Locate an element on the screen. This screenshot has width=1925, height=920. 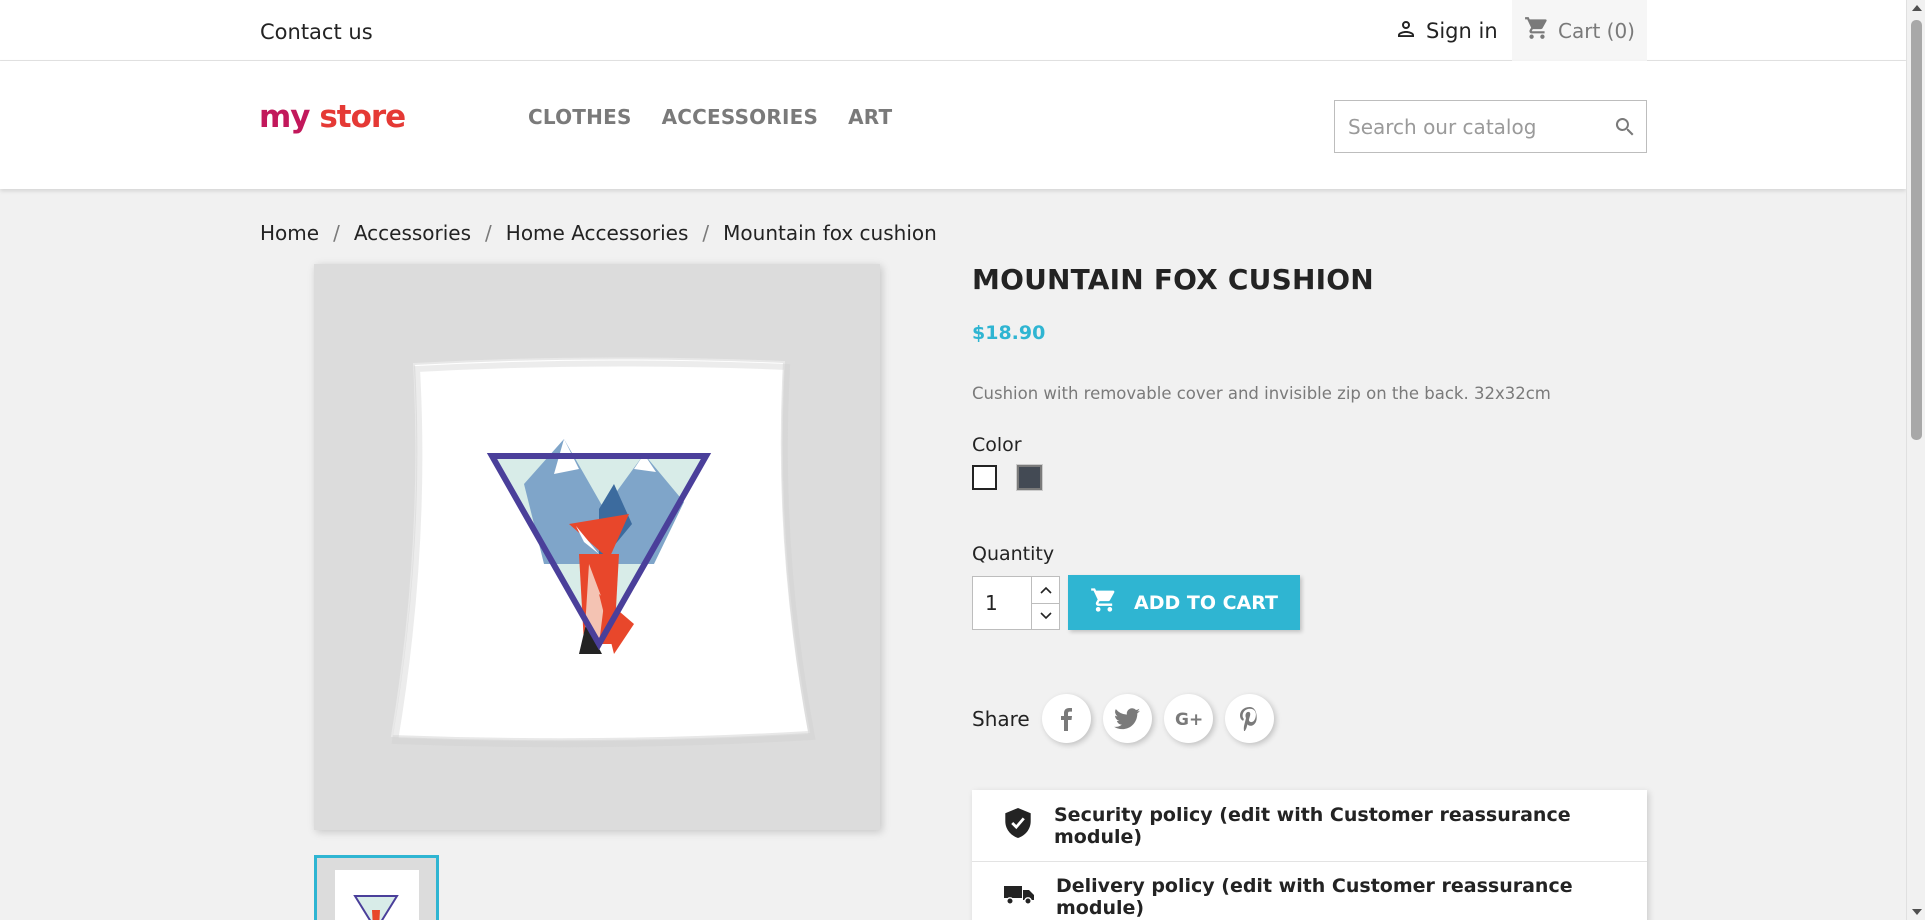
breadcrumb-home-accessories: Home Accessories is located at coordinates (597, 233).